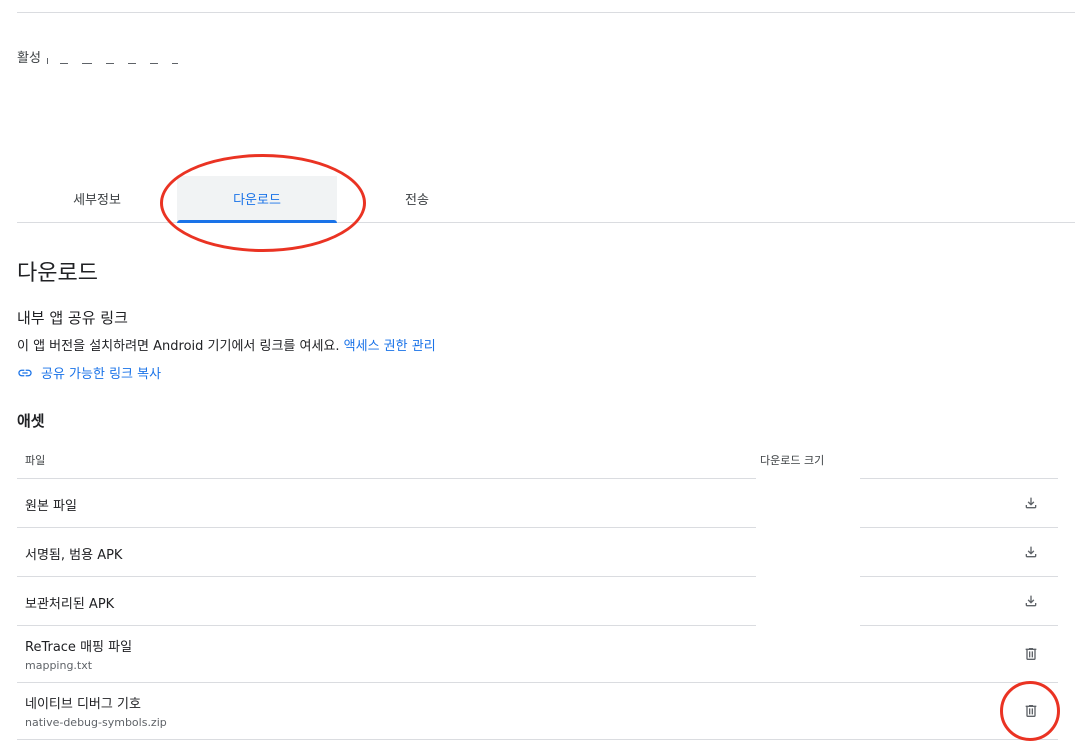  Describe the element at coordinates (537, 459) in the screenshot. I see `assets-table-header: 파일 다운로드 크기` at that location.